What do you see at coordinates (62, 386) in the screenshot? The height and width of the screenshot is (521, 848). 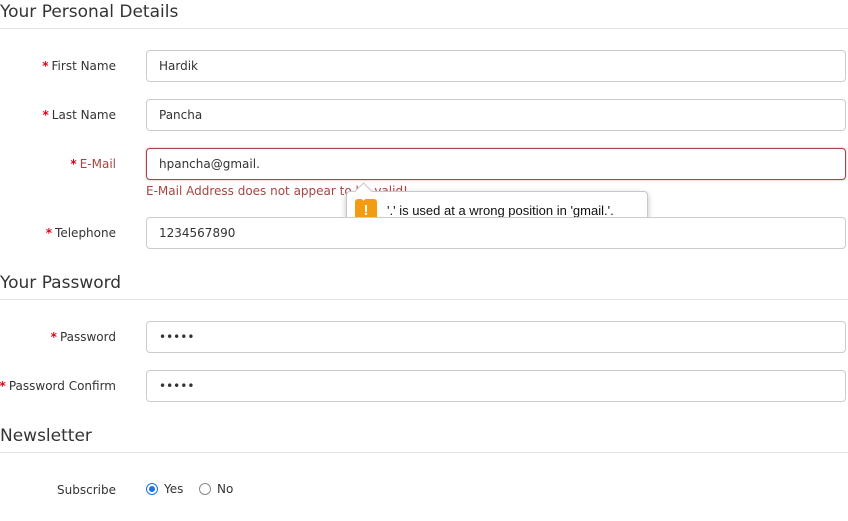 I see `password-confirm-label-text: Password Confirm` at bounding box center [62, 386].